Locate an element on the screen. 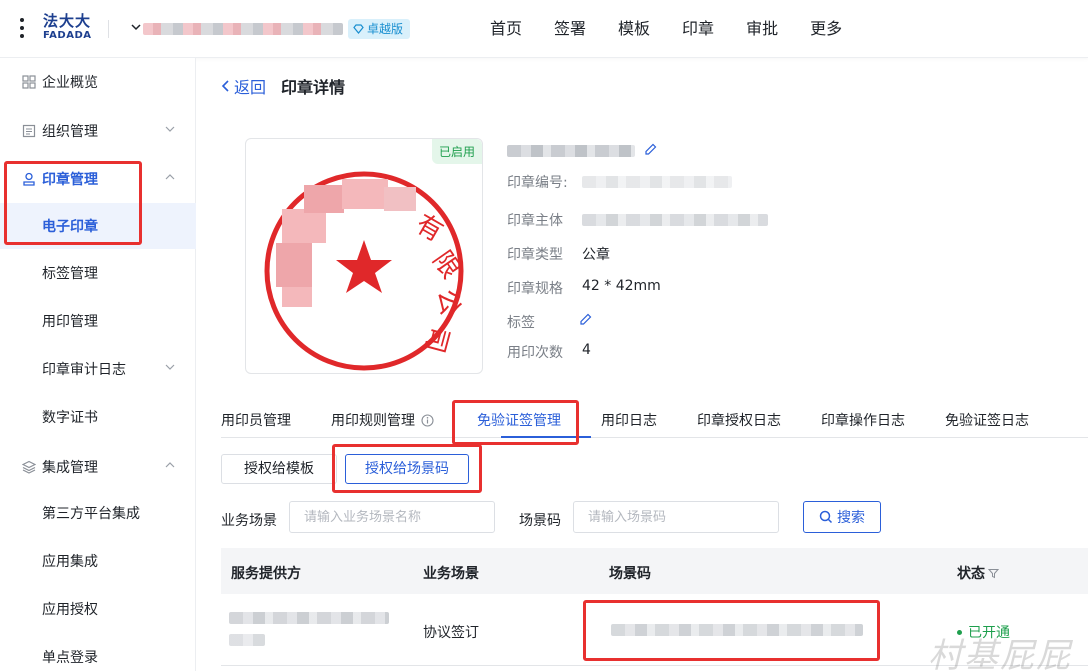 The image size is (1088, 671). table-header: 服务提供方 业务场景 场景码 状态 is located at coordinates (654, 571).